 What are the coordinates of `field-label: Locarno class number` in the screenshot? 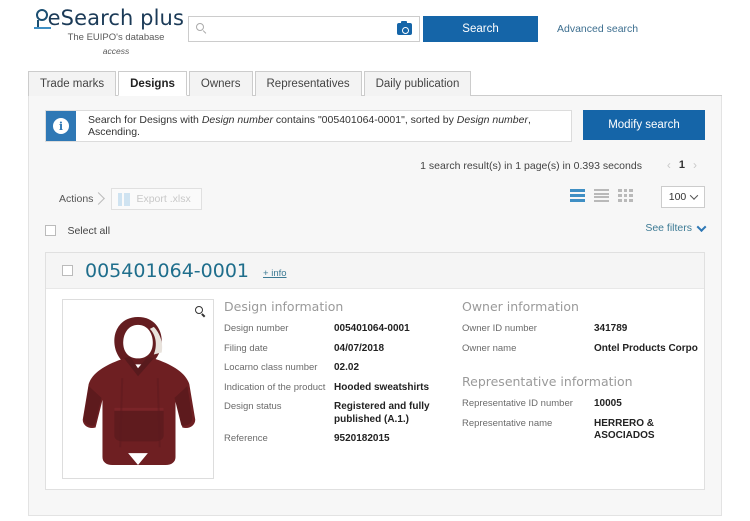 It's located at (271, 367).